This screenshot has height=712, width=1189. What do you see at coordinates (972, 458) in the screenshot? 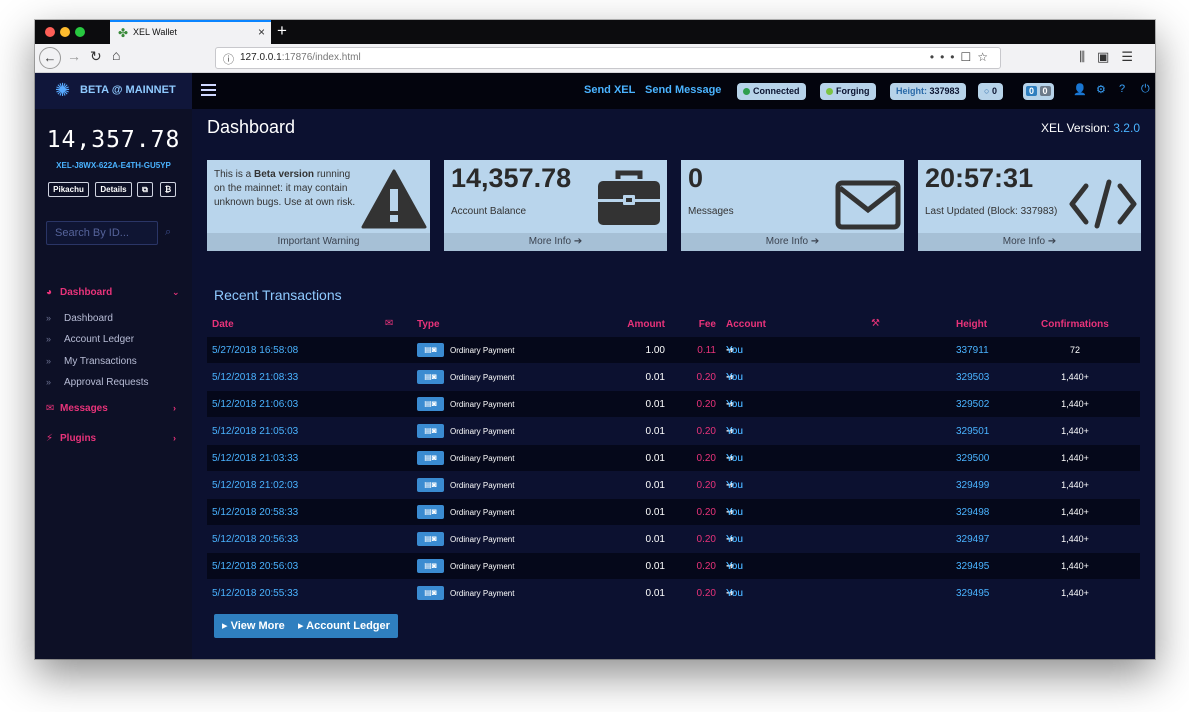
I see `tx-height-link: 329500` at bounding box center [972, 458].